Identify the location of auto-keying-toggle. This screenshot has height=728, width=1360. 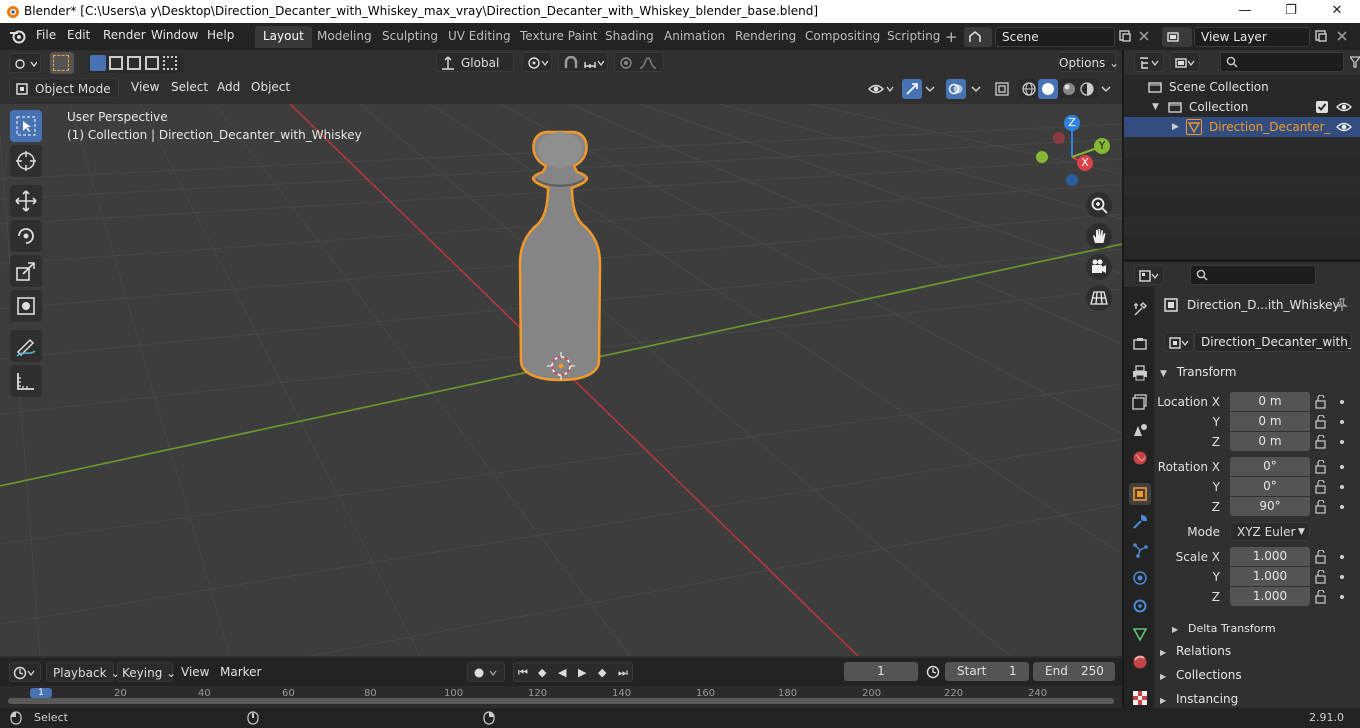
(486, 672).